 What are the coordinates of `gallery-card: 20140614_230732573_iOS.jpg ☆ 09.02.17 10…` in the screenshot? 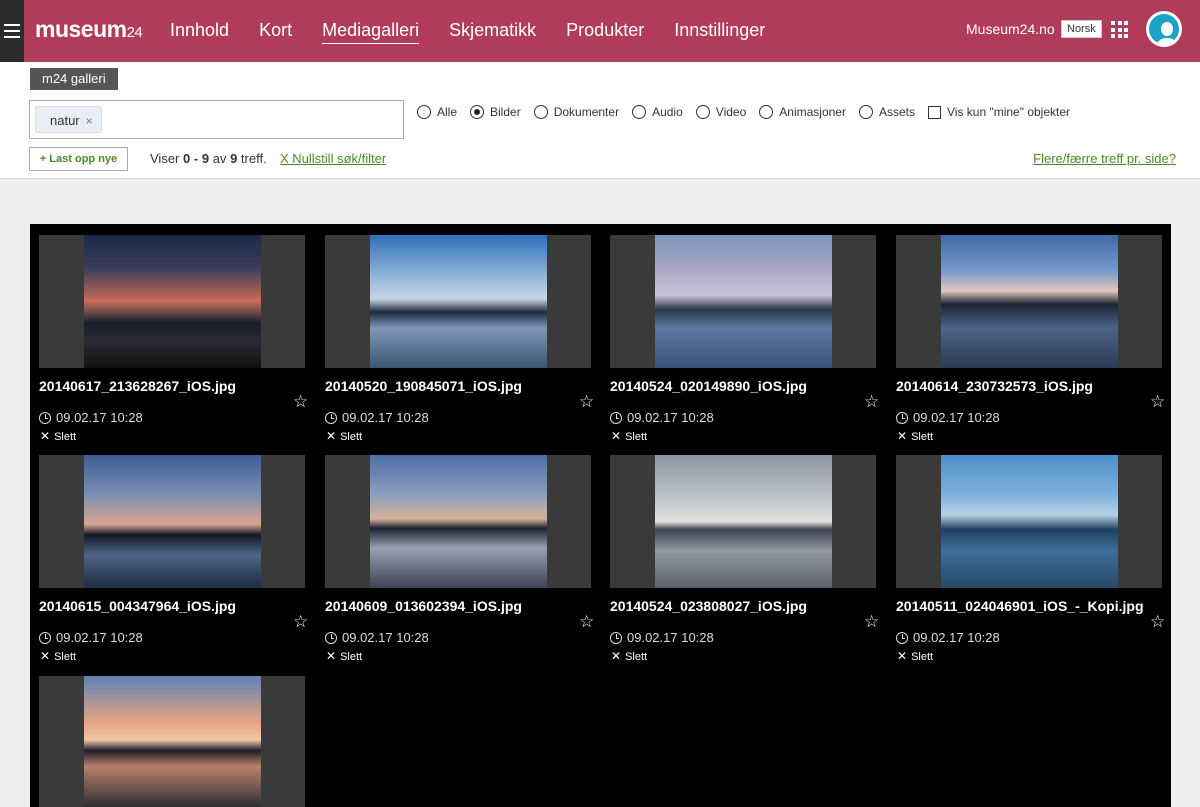 It's located at (1030, 339).